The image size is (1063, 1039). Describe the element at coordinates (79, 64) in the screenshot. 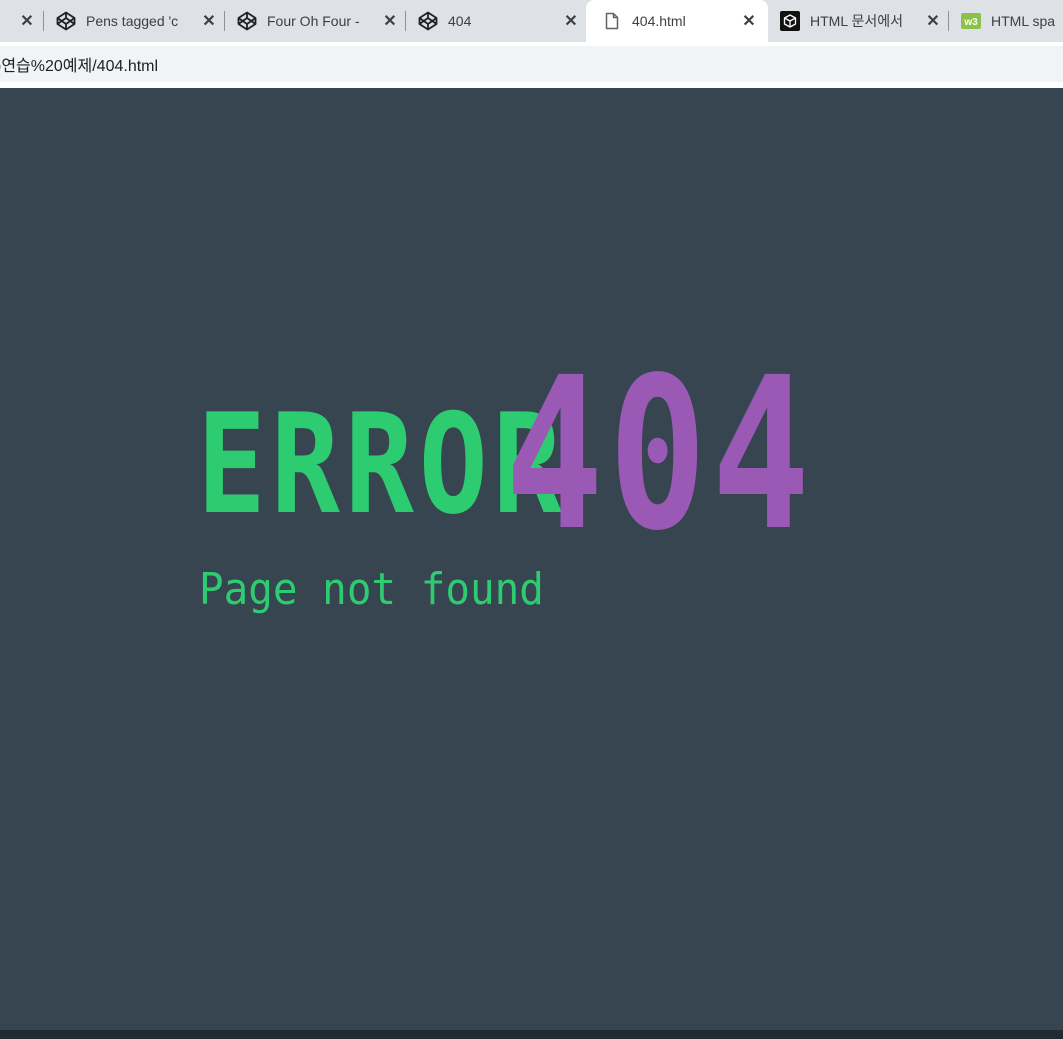

I see `address-text: )연습%20예제/404.html` at that location.